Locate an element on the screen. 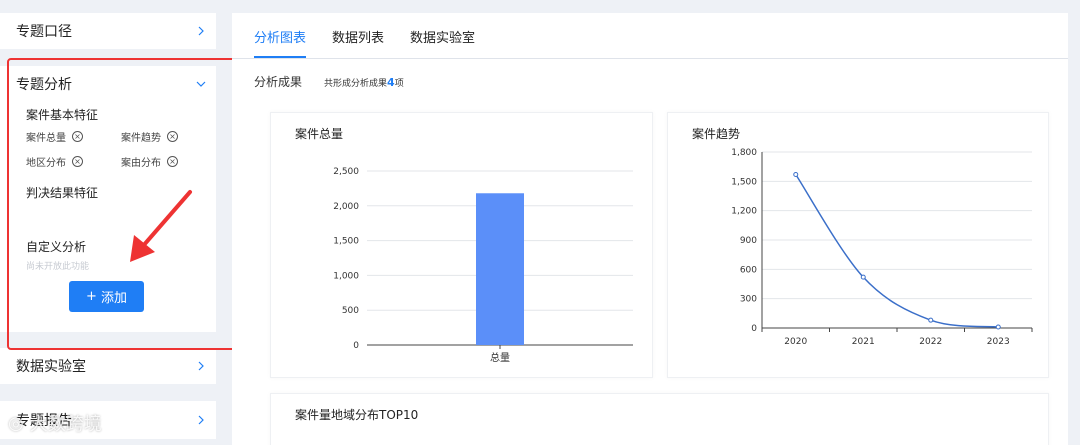 Image resolution: width=1080 pixels, height=445 pixels. tab-data-lab: 数据实验室 is located at coordinates (442, 42).